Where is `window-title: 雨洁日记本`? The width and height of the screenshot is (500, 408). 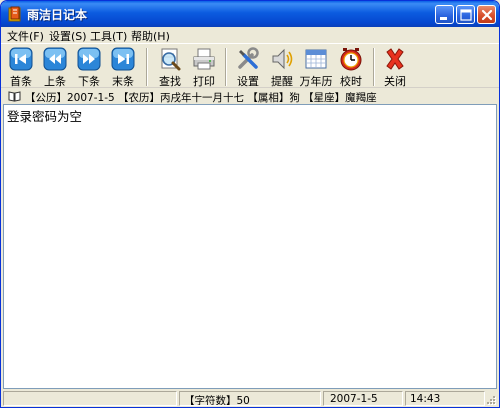 window-title: 雨洁日记本 is located at coordinates (57, 15).